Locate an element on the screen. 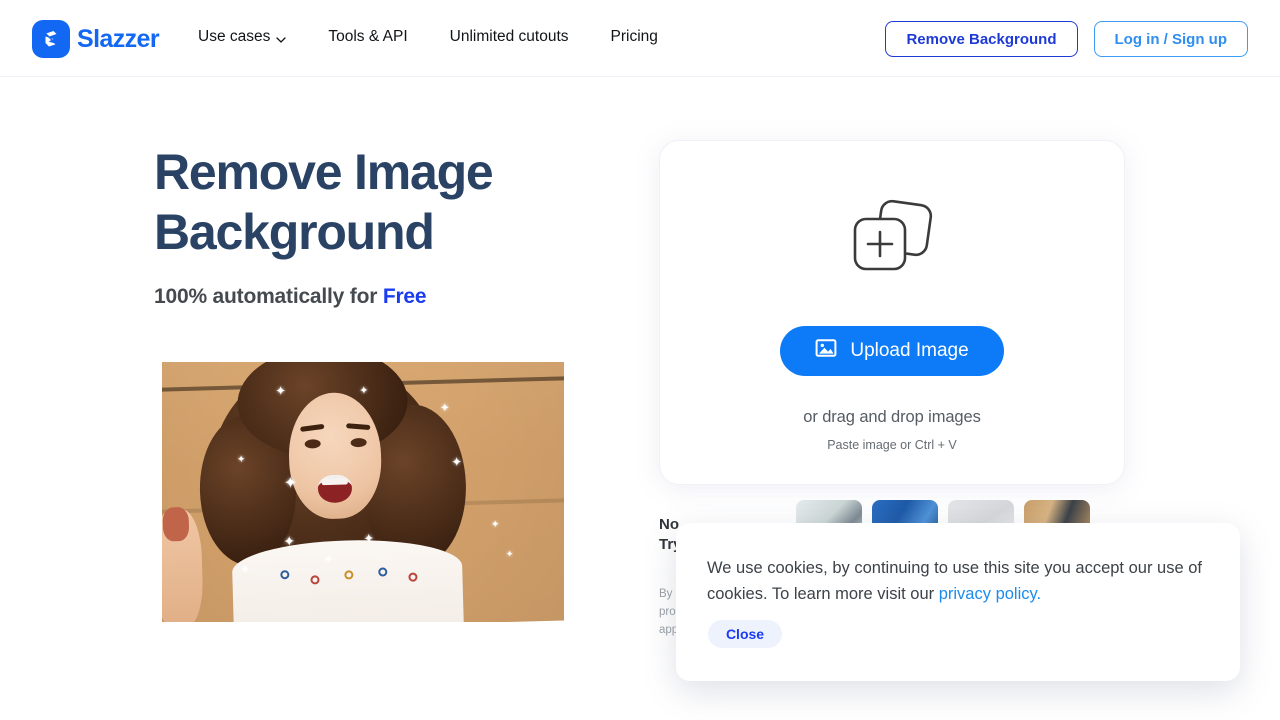 This screenshot has width=1280, height=720. nav-label: Unlimited cutouts is located at coordinates (509, 36).